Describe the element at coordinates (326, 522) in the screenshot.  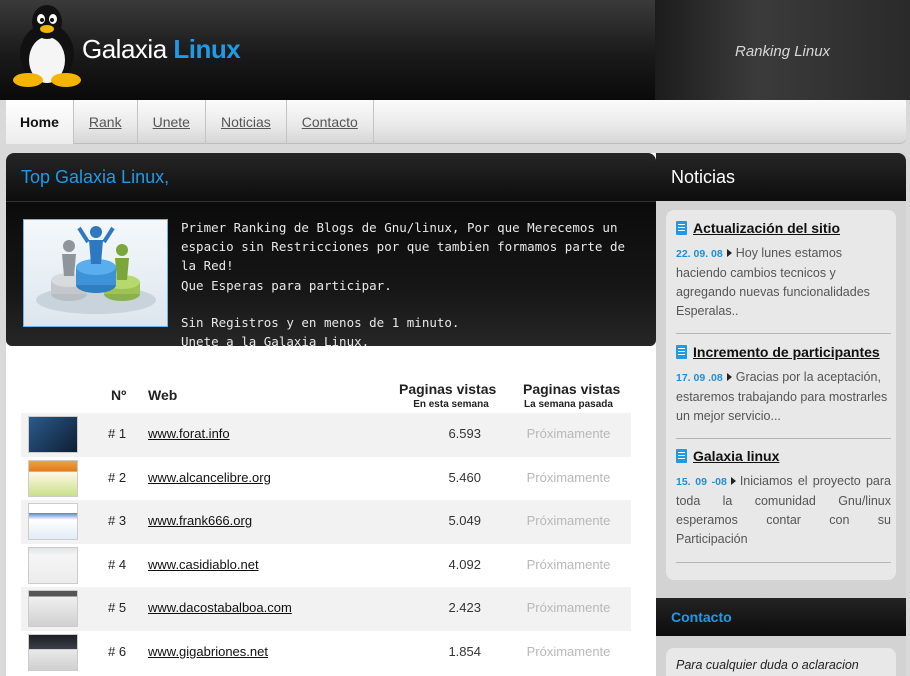
I see `table-row: # 3 www.frank666.org 5.049 Próximamente` at that location.